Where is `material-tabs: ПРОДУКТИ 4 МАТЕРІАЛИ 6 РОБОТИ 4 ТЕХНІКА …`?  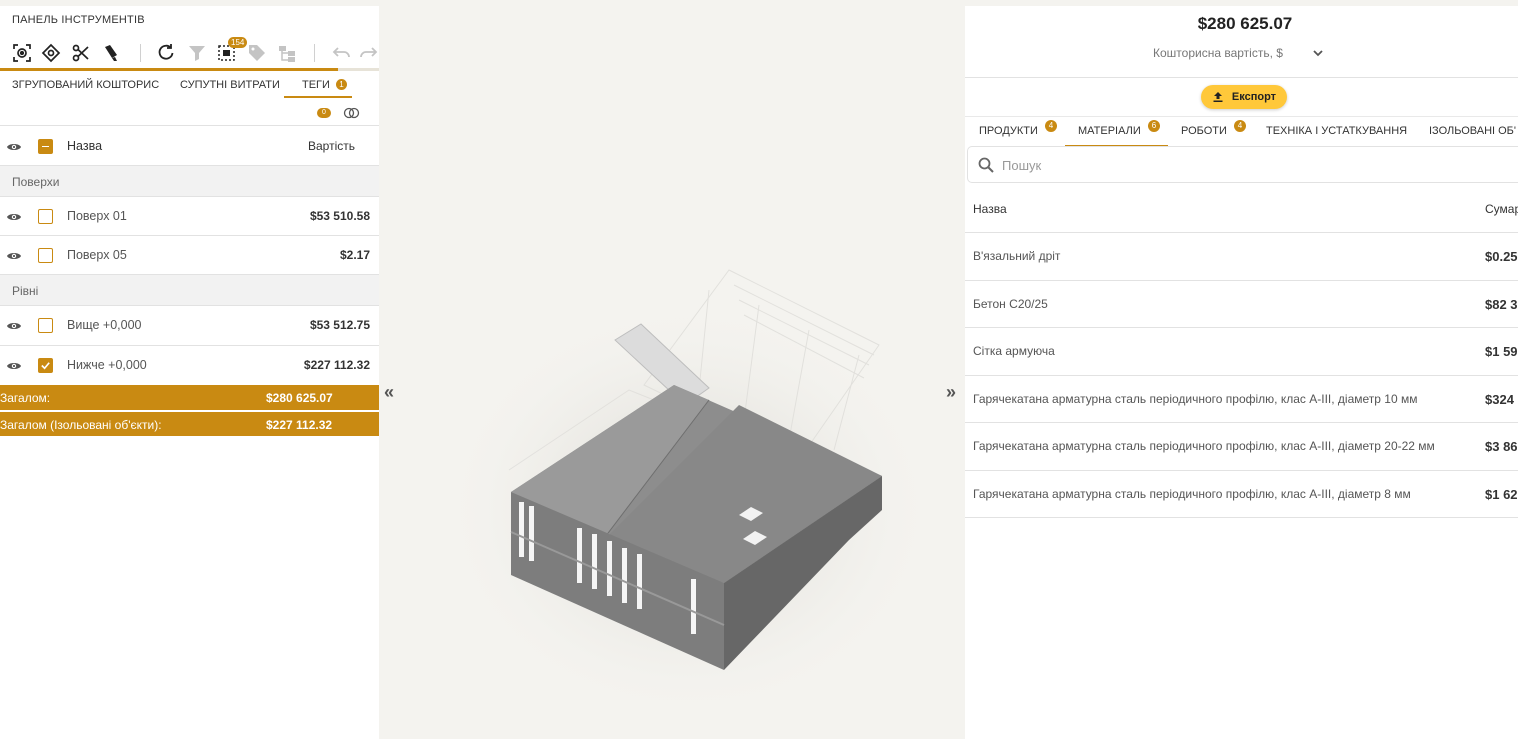
material-tabs: ПРОДУКТИ 4 МАТЕРІАЛИ 6 РОБОТИ 4 ТЕХНІКА … is located at coordinates (1241, 131).